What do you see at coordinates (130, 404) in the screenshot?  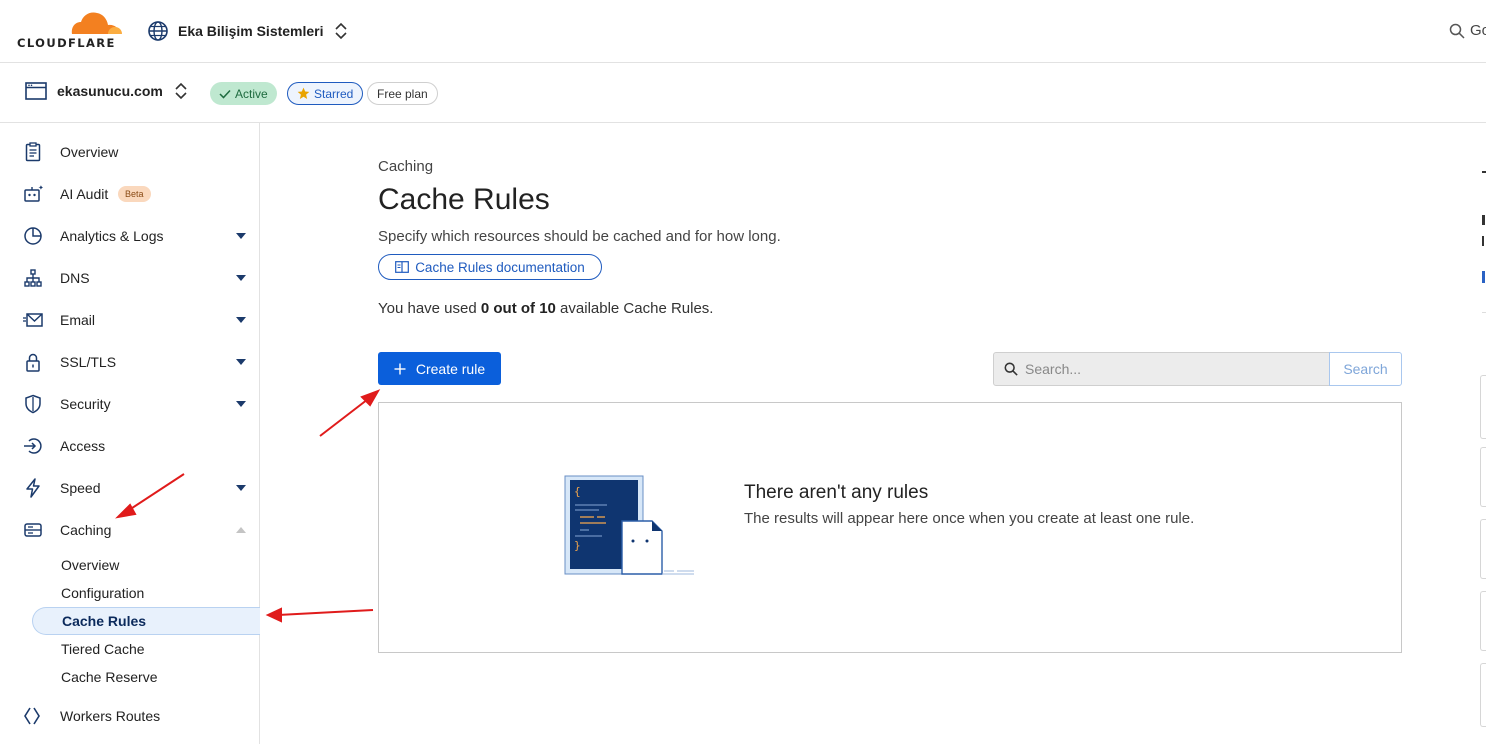 I see `sidebar-item-security: Security` at bounding box center [130, 404].